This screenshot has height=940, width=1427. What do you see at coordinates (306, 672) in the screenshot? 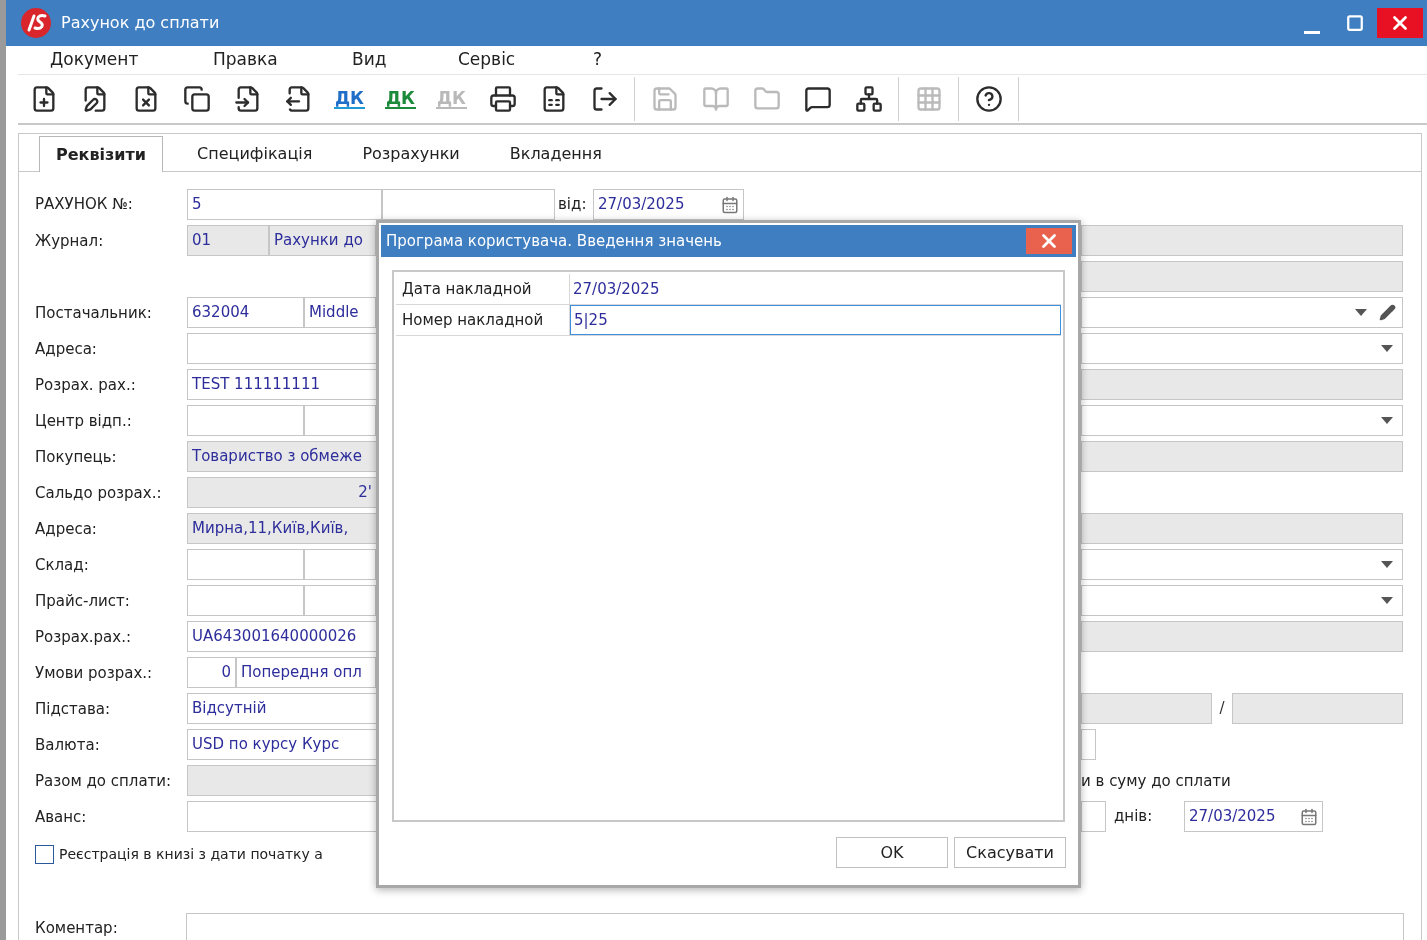
I see `input-field: Попередня опл` at bounding box center [306, 672].